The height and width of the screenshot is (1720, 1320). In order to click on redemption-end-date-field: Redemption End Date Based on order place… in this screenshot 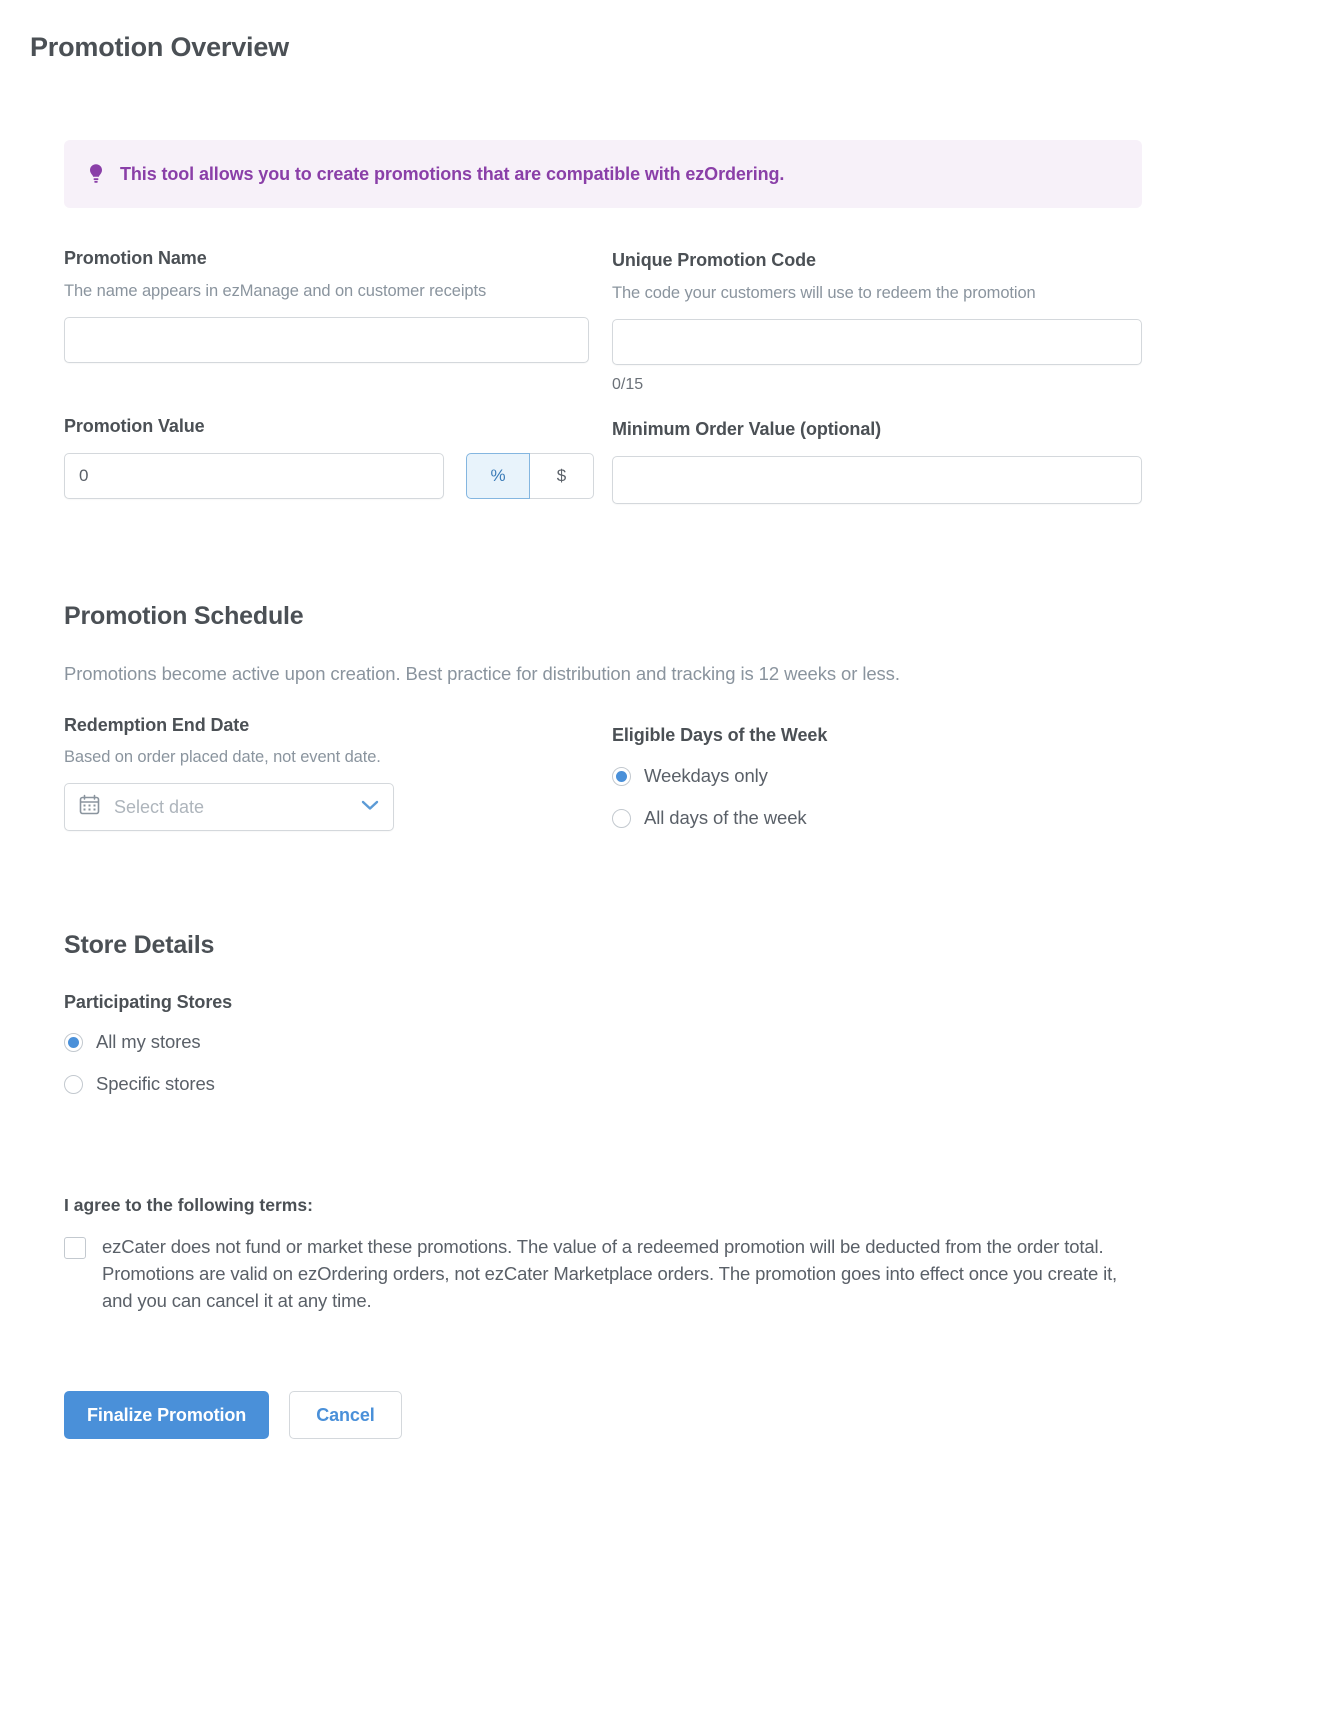, I will do `click(338, 773)`.